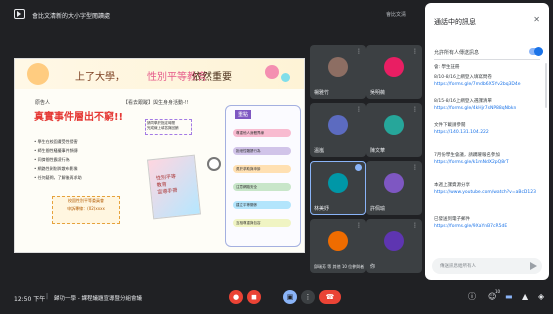  Describe the element at coordinates (457, 53) in the screenshot. I see `allow-messages-label: 允許所有人傳送訊息` at that location.